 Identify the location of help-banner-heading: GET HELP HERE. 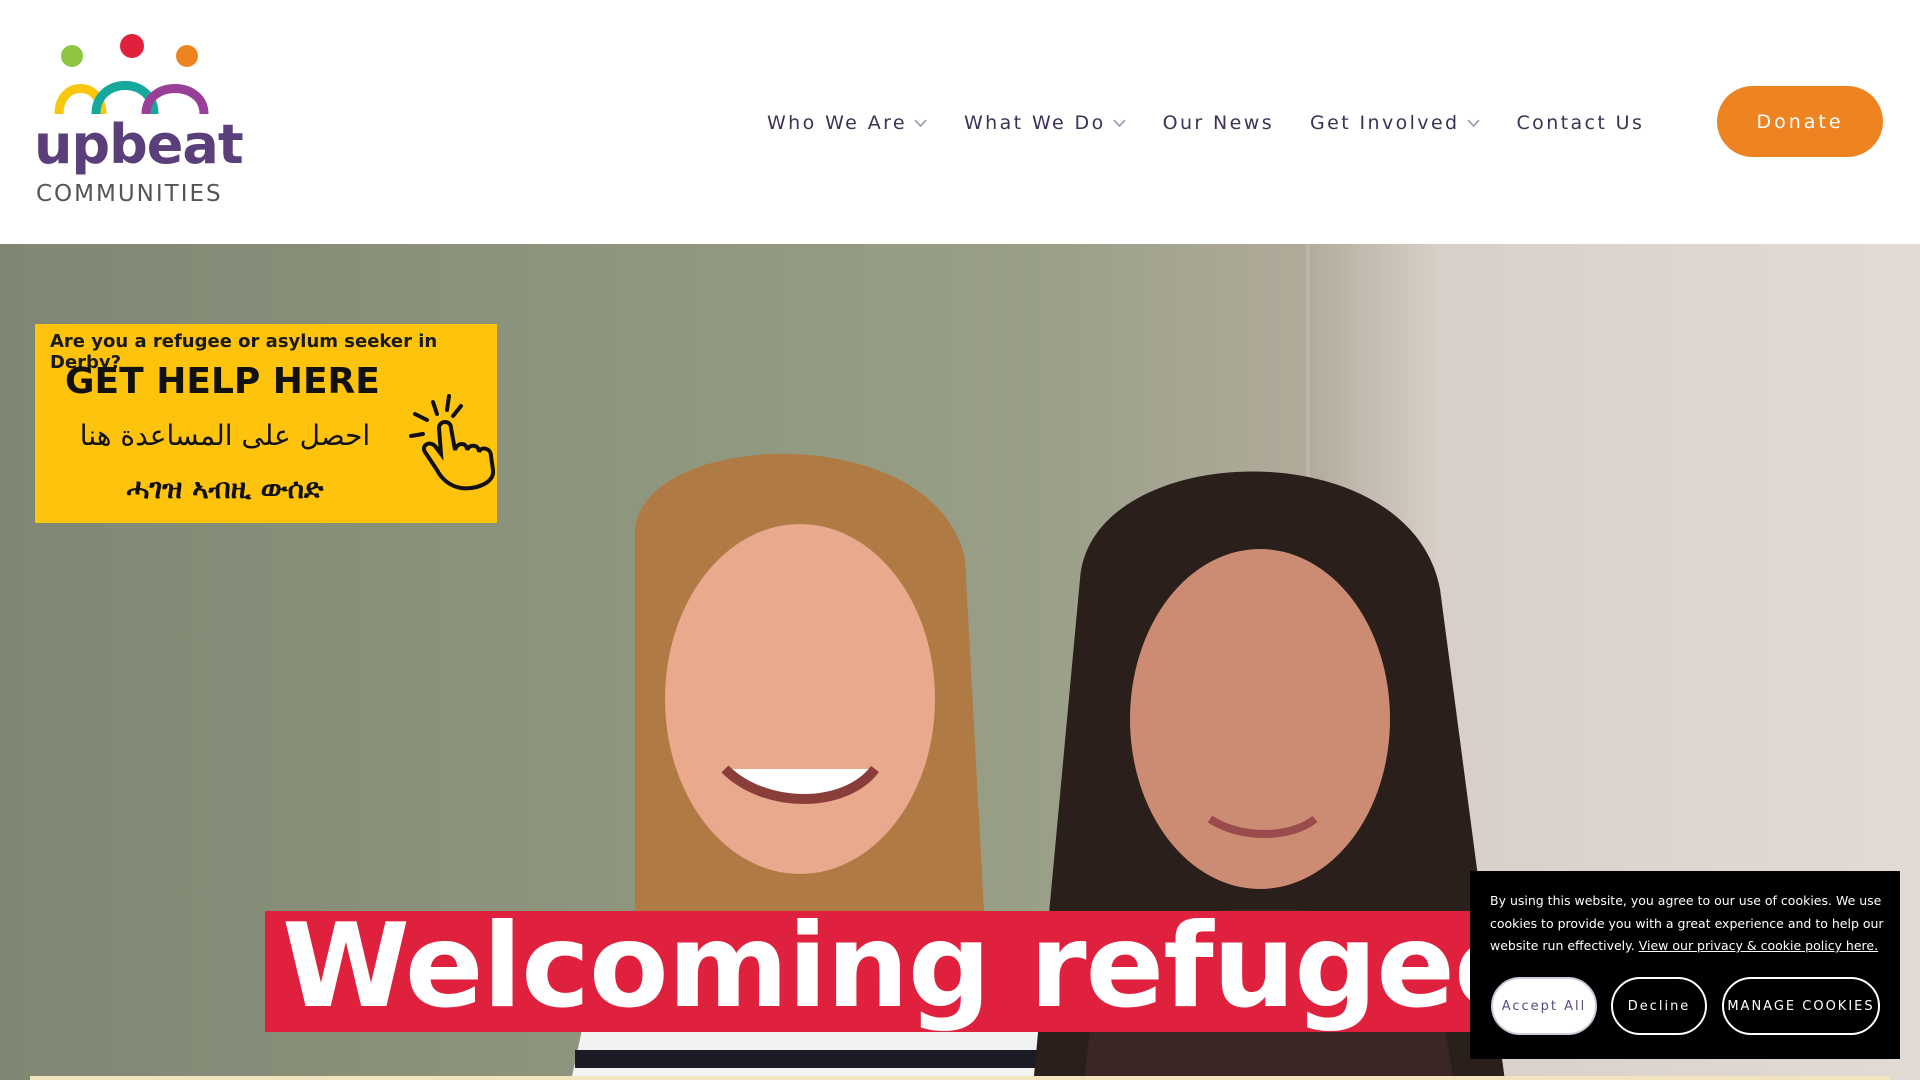
(222, 381).